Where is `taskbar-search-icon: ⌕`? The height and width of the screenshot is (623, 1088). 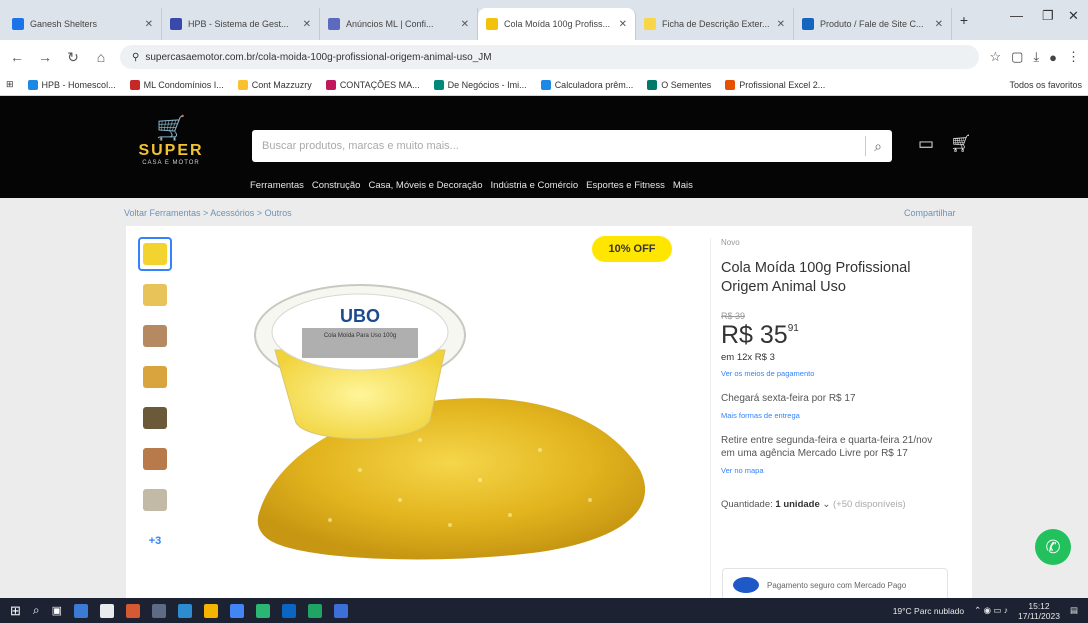 taskbar-search-icon: ⌕ is located at coordinates (36, 610).